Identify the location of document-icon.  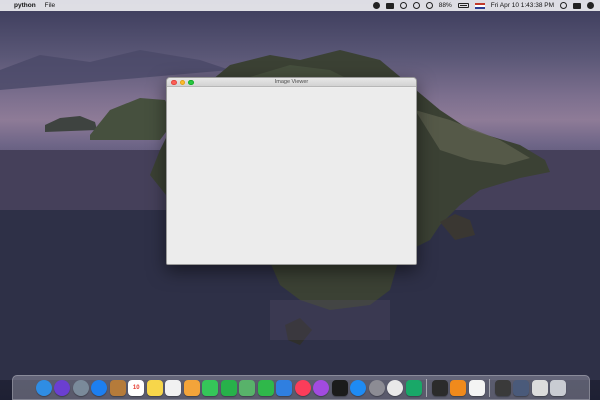
(476, 387).